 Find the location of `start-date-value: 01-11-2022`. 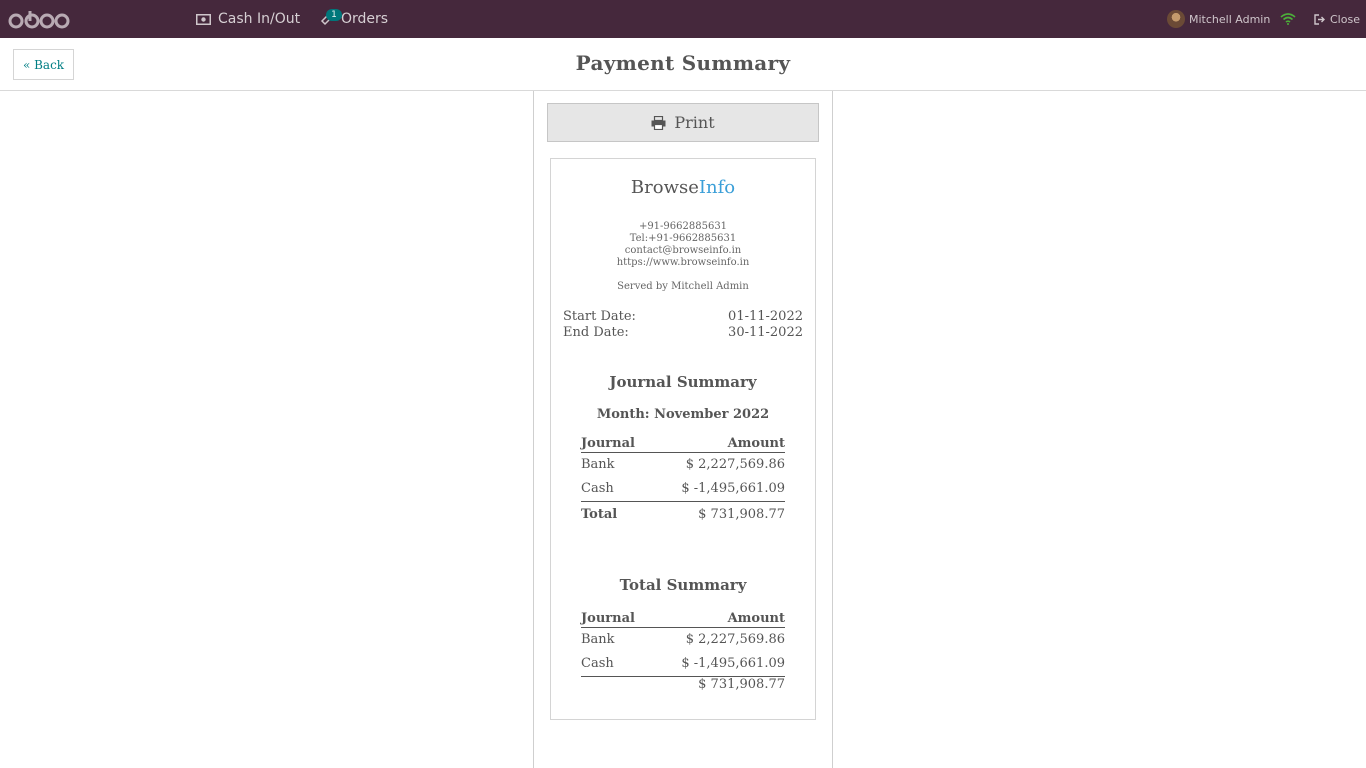

start-date-value: 01-11-2022 is located at coordinates (765, 316).